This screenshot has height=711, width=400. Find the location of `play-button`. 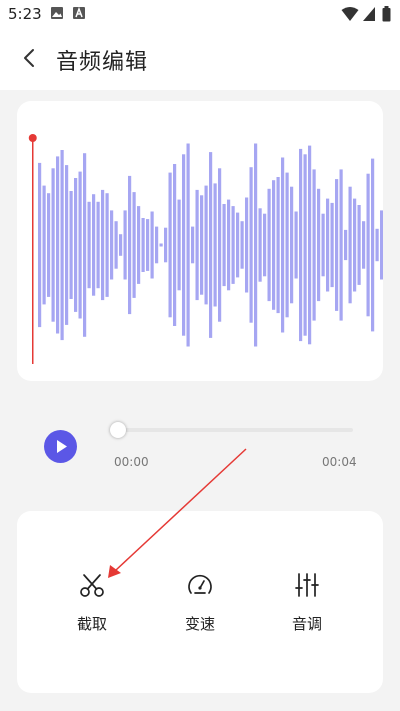

play-button is located at coordinates (60, 446).